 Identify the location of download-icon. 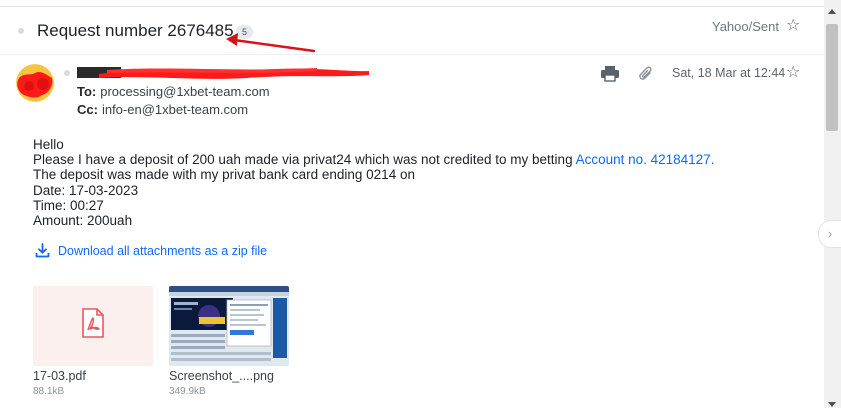
(42, 250).